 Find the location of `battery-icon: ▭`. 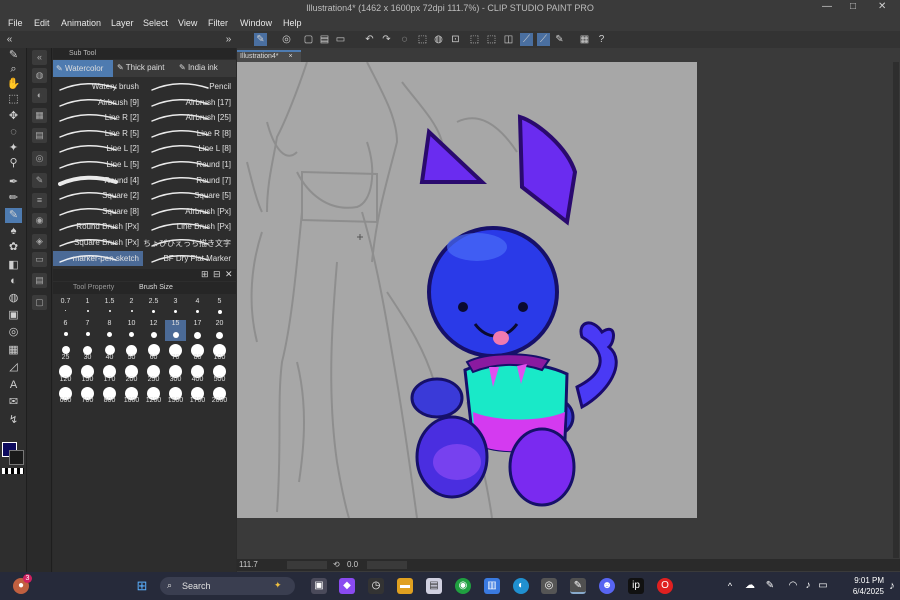

battery-icon: ▭ is located at coordinates (823, 586).